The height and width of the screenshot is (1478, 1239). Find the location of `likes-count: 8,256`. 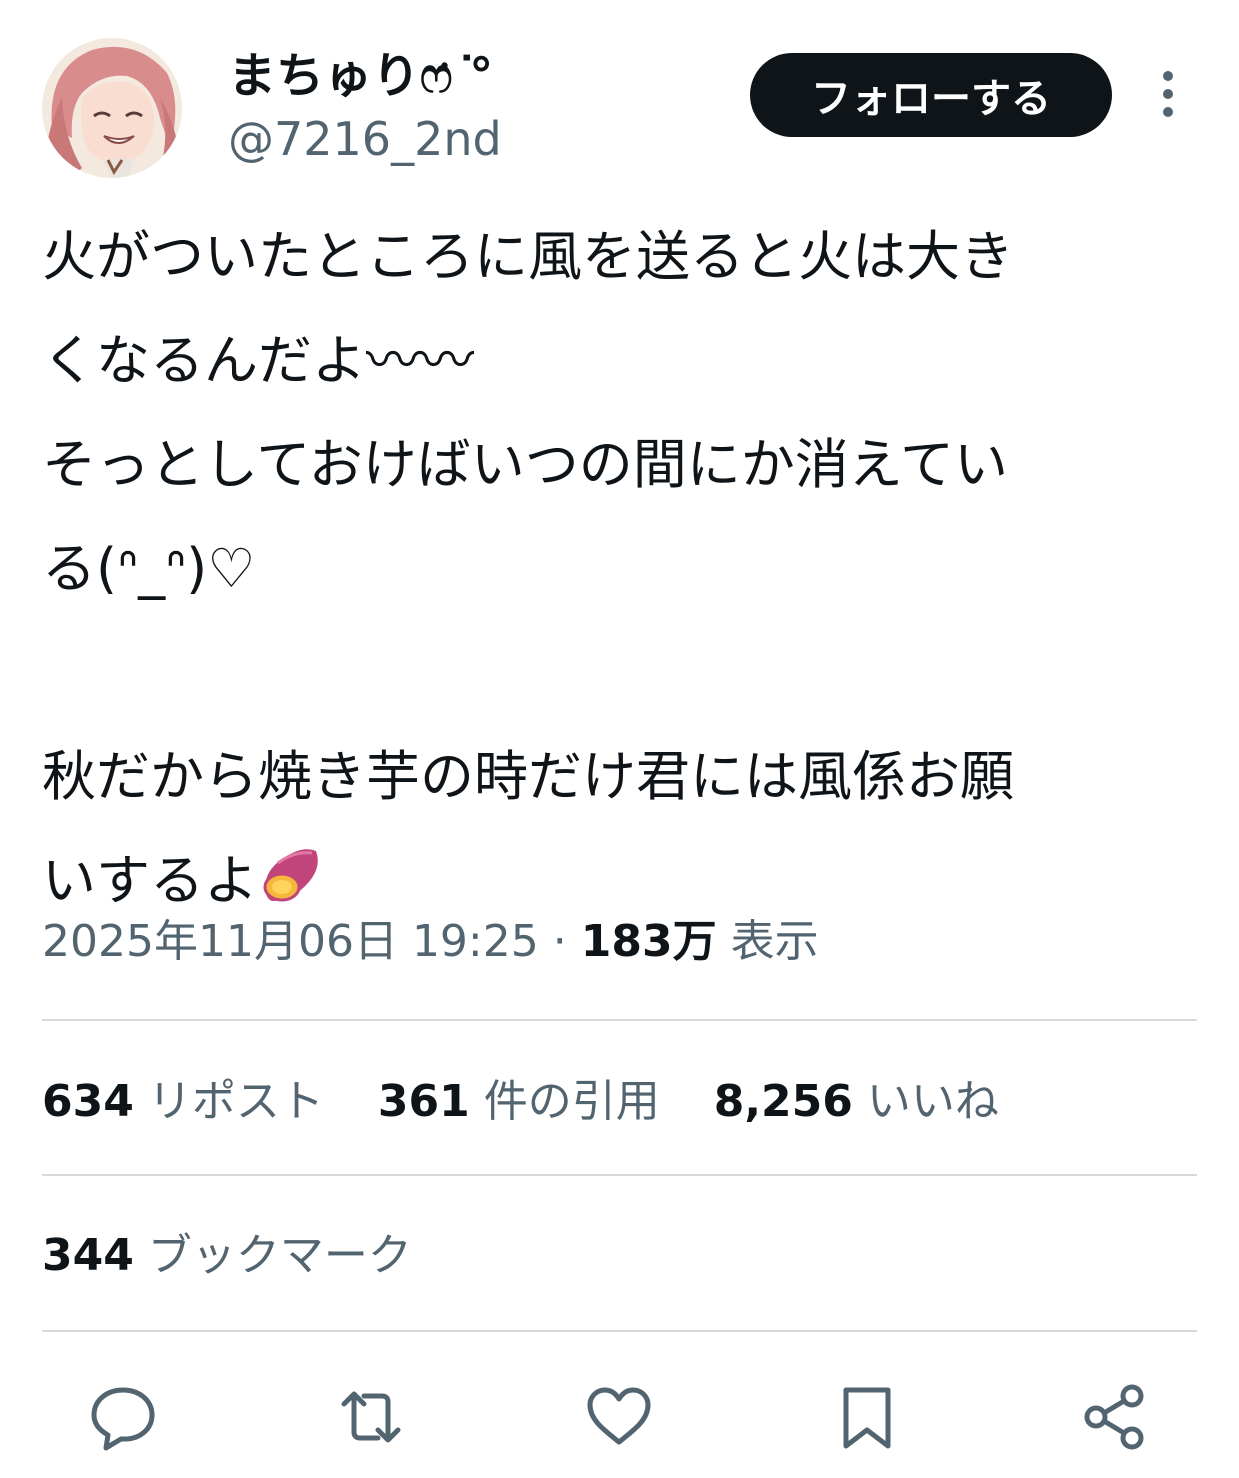

likes-count: 8,256 is located at coordinates (783, 1101).